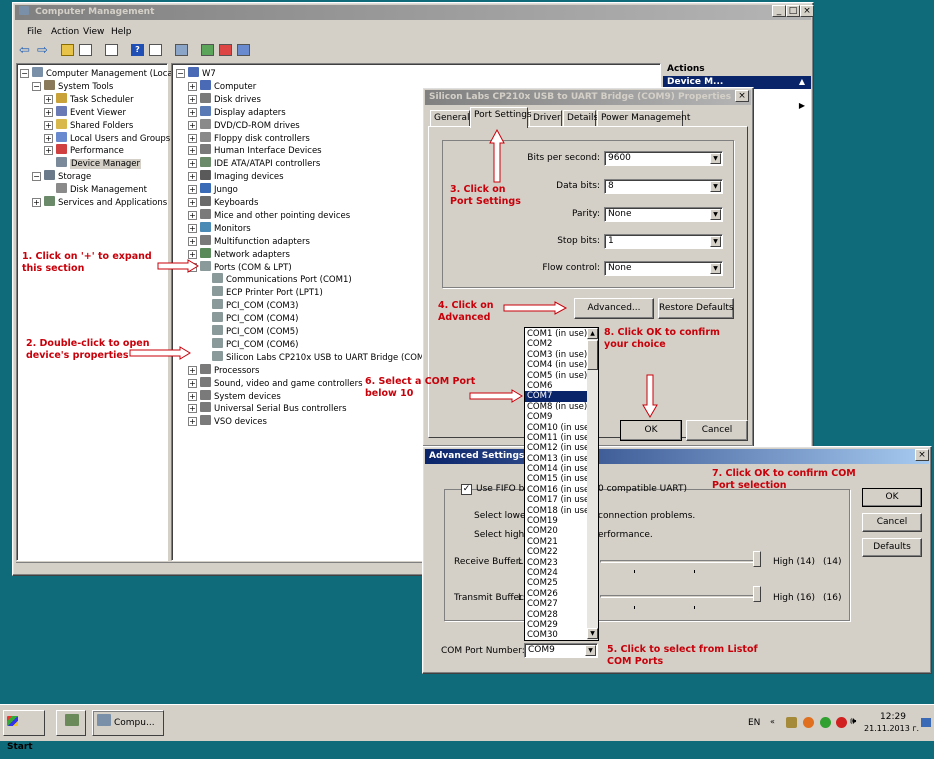 The height and width of the screenshot is (759, 934). Describe the element at coordinates (926, 722) in the screenshot. I see `show-desktop-icon` at that location.